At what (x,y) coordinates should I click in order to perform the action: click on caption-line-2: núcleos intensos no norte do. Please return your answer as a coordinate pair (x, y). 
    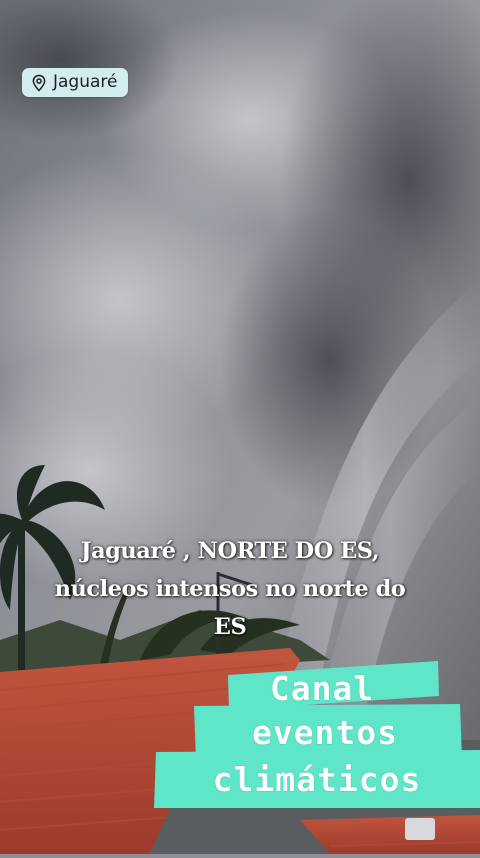
    Looking at the image, I should click on (230, 589).